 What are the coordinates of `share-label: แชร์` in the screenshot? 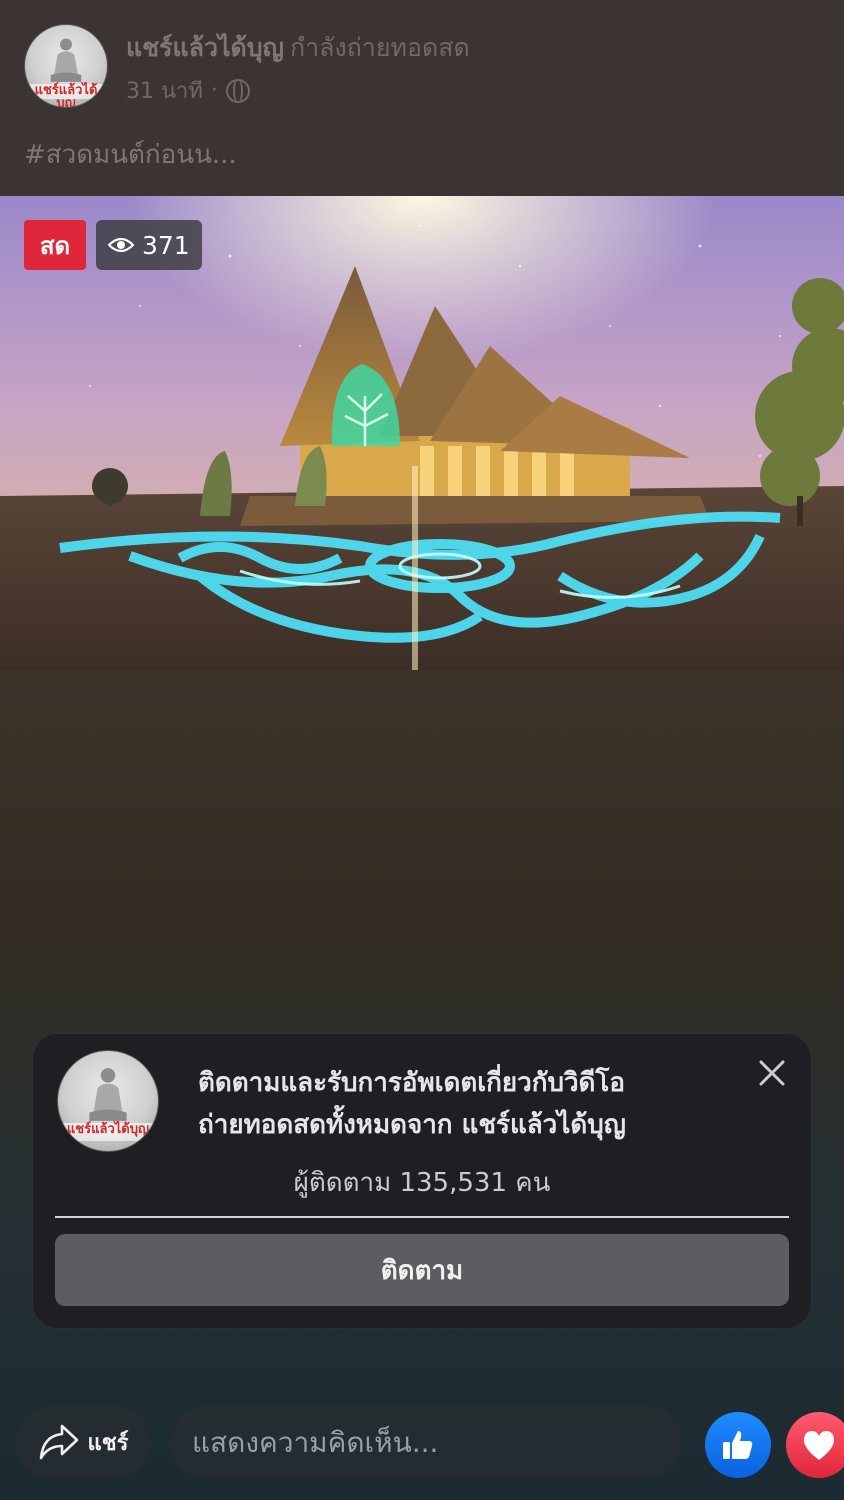 It's located at (108, 1443).